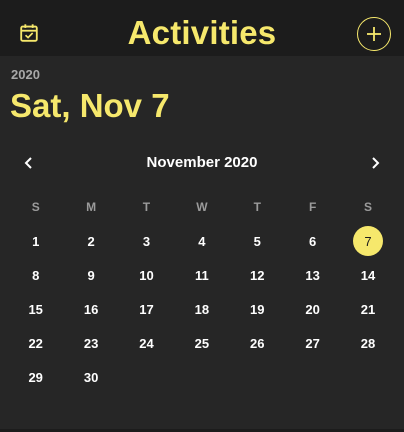  I want to click on day-number: 20, so click(312, 309).